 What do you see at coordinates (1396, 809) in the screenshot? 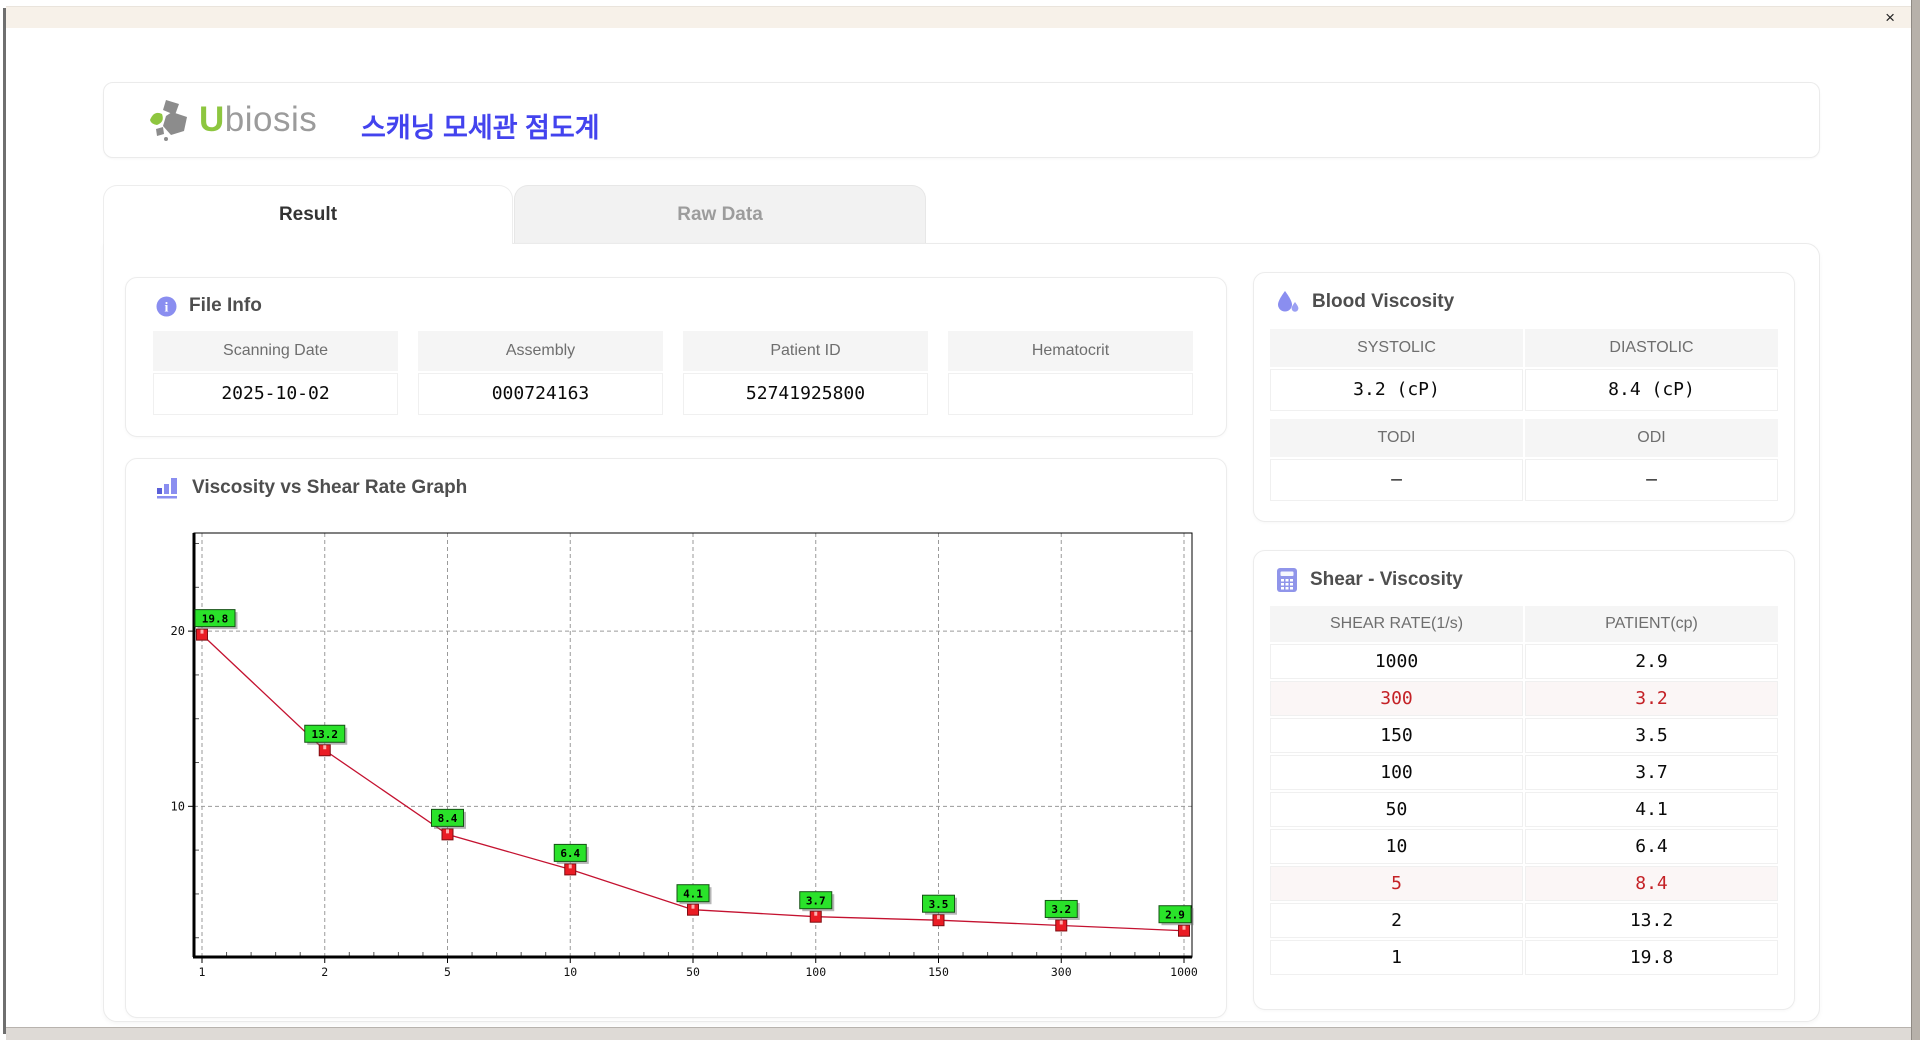
I see `shear-rate-cell: 50` at bounding box center [1396, 809].